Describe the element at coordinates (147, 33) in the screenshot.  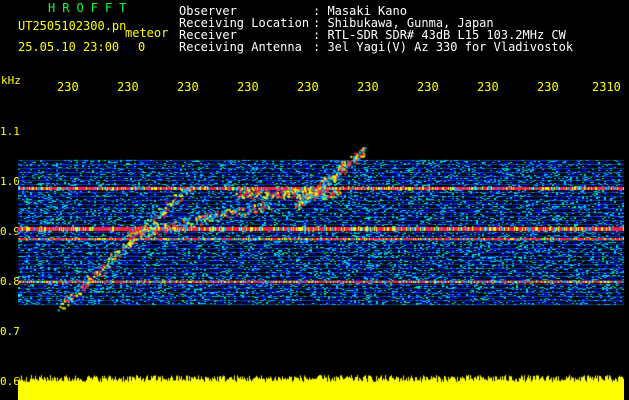
I see `event-type-label: meteor` at that location.